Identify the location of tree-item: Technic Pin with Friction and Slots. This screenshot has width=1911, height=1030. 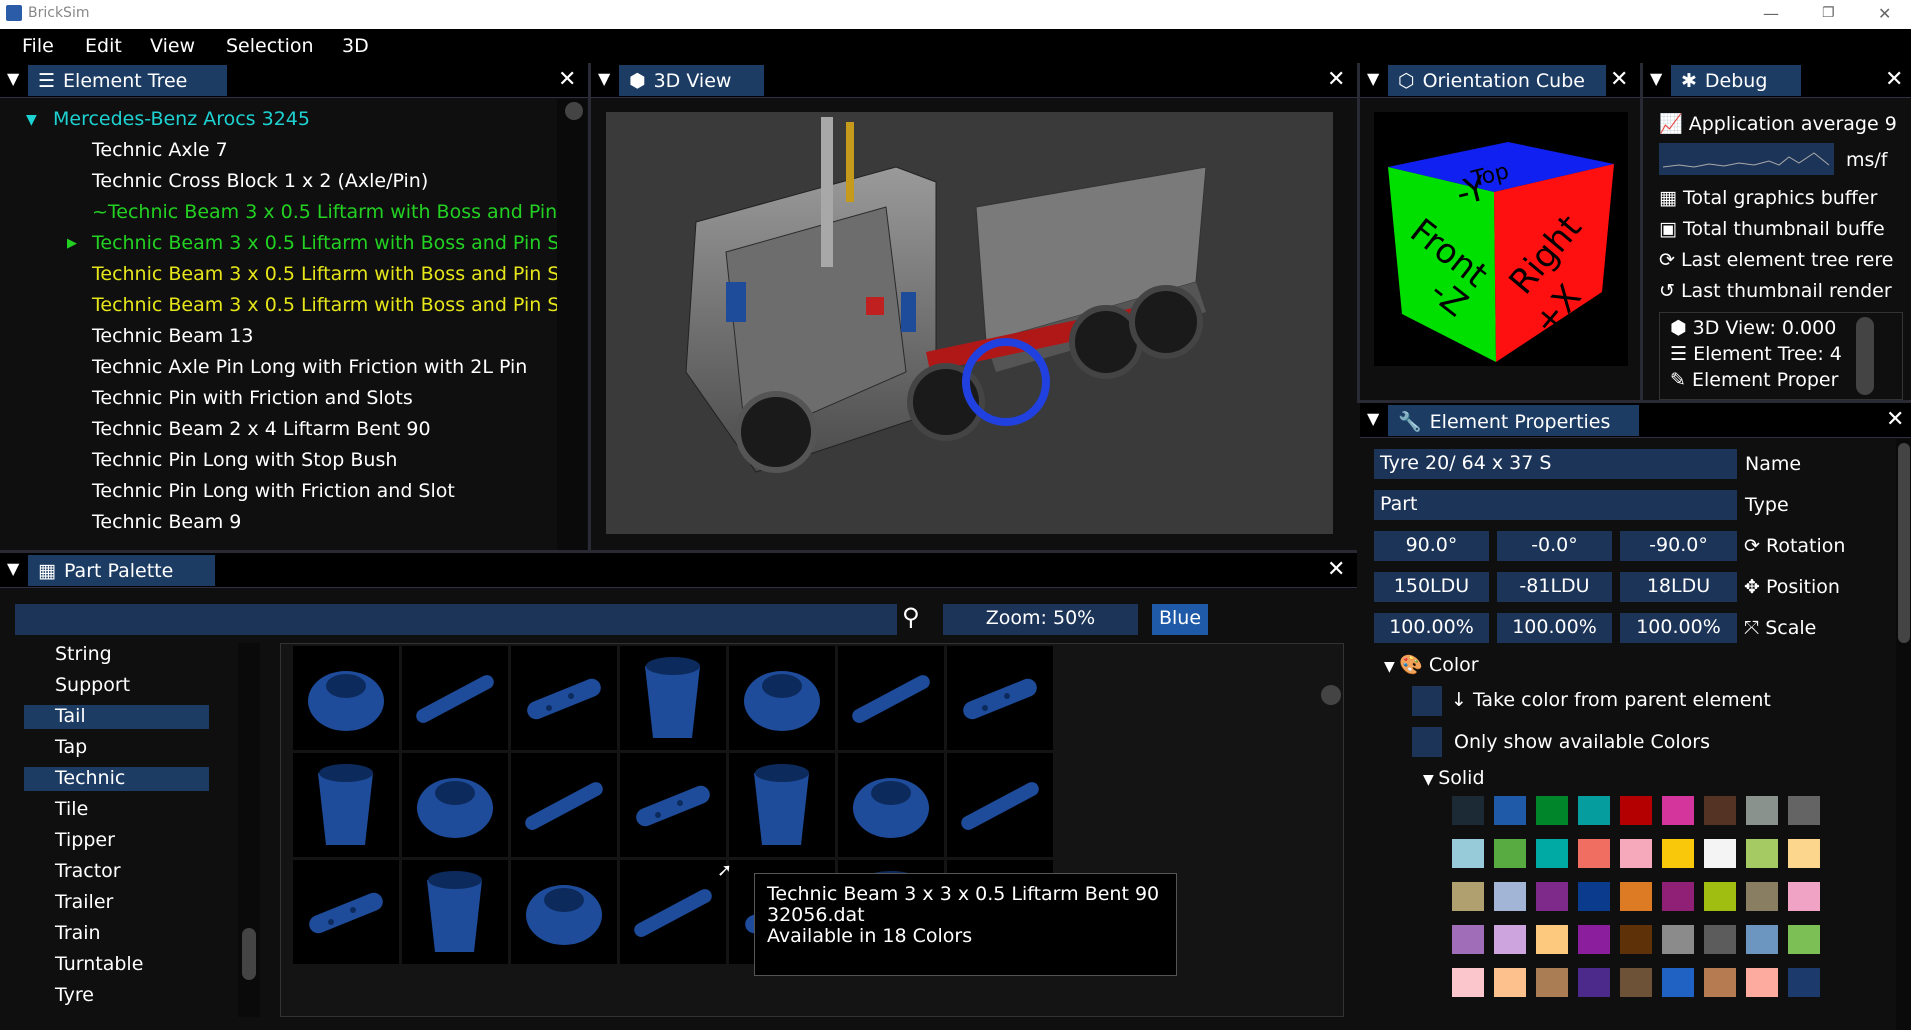
(252, 400).